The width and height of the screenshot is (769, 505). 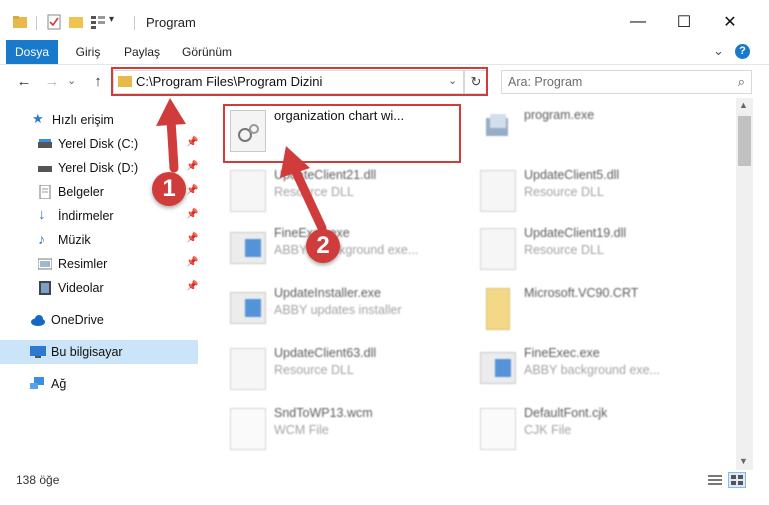 What do you see at coordinates (241, 165) in the screenshot?
I see `annotation-arrows` at bounding box center [241, 165].